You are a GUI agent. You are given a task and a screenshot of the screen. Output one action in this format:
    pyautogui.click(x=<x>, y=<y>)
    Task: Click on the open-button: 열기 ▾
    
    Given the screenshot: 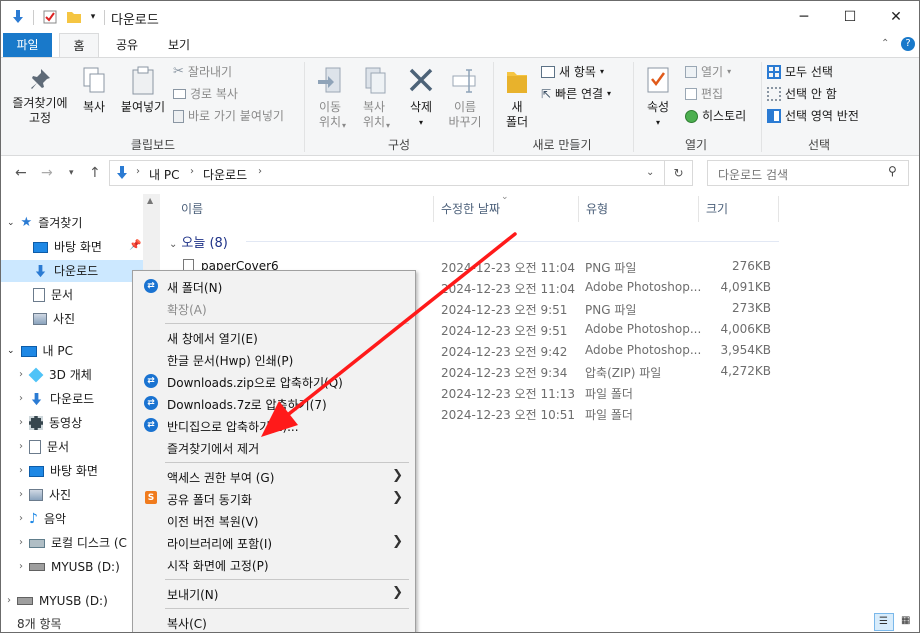 What is the action you would take?
    pyautogui.click(x=708, y=72)
    